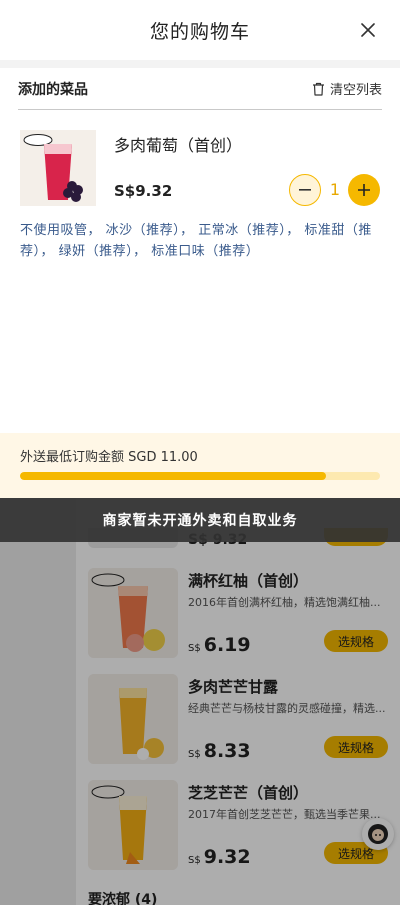 The height and width of the screenshot is (905, 400). I want to click on cart-item: 多肉葡萄（首创） S$9.32 1, so click(201, 175).